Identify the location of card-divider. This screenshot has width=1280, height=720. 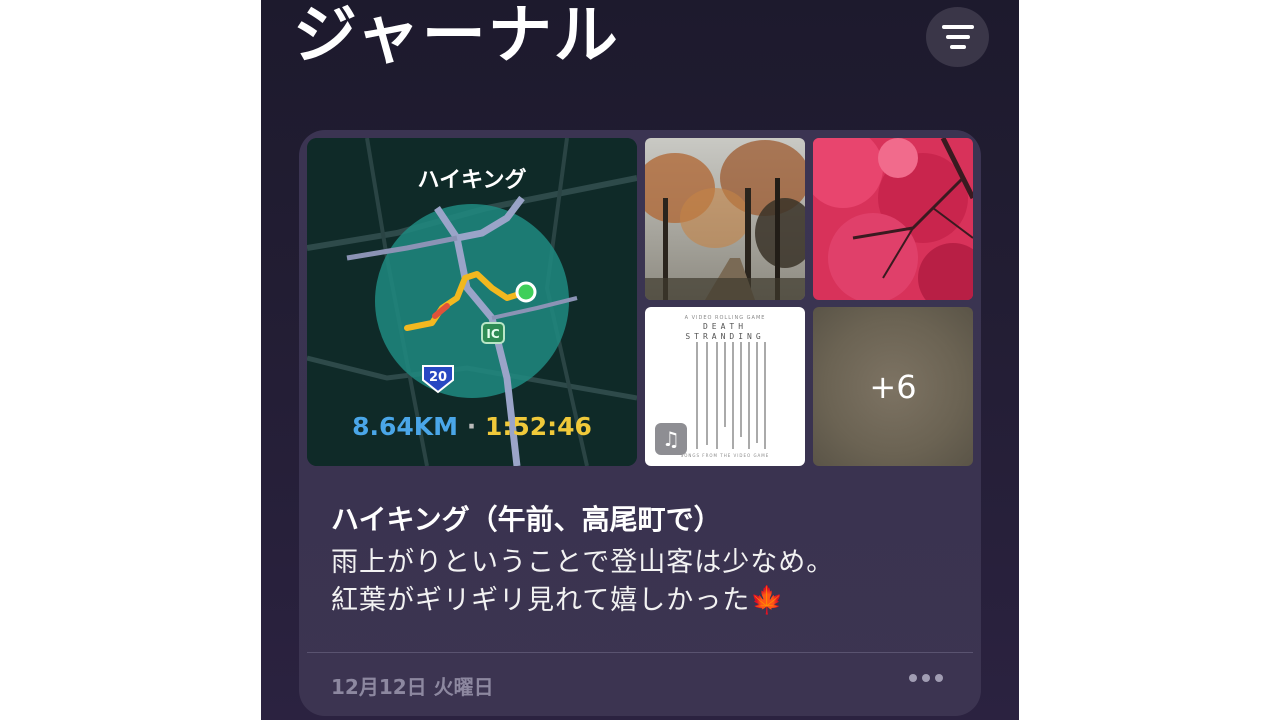
(640, 652).